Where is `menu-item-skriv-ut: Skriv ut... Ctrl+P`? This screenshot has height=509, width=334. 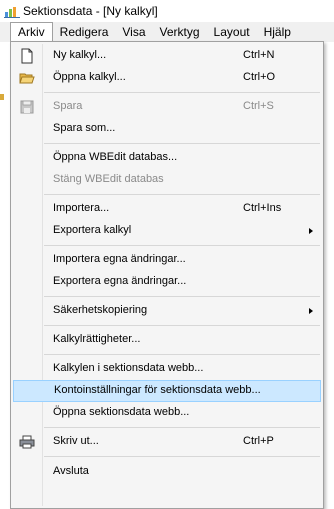 menu-item-skriv-ut: Skriv ut... Ctrl+P is located at coordinates (167, 442).